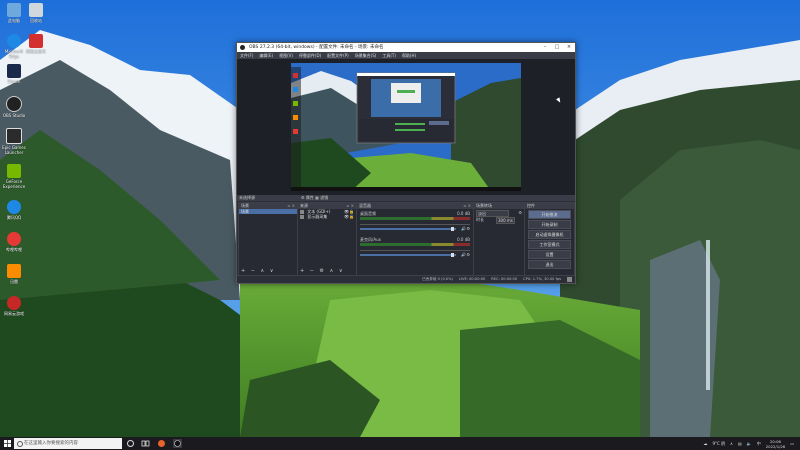 The height and width of the screenshot is (450, 800). Describe the element at coordinates (549, 264) in the screenshot. I see `exit-button: 退出` at that location.